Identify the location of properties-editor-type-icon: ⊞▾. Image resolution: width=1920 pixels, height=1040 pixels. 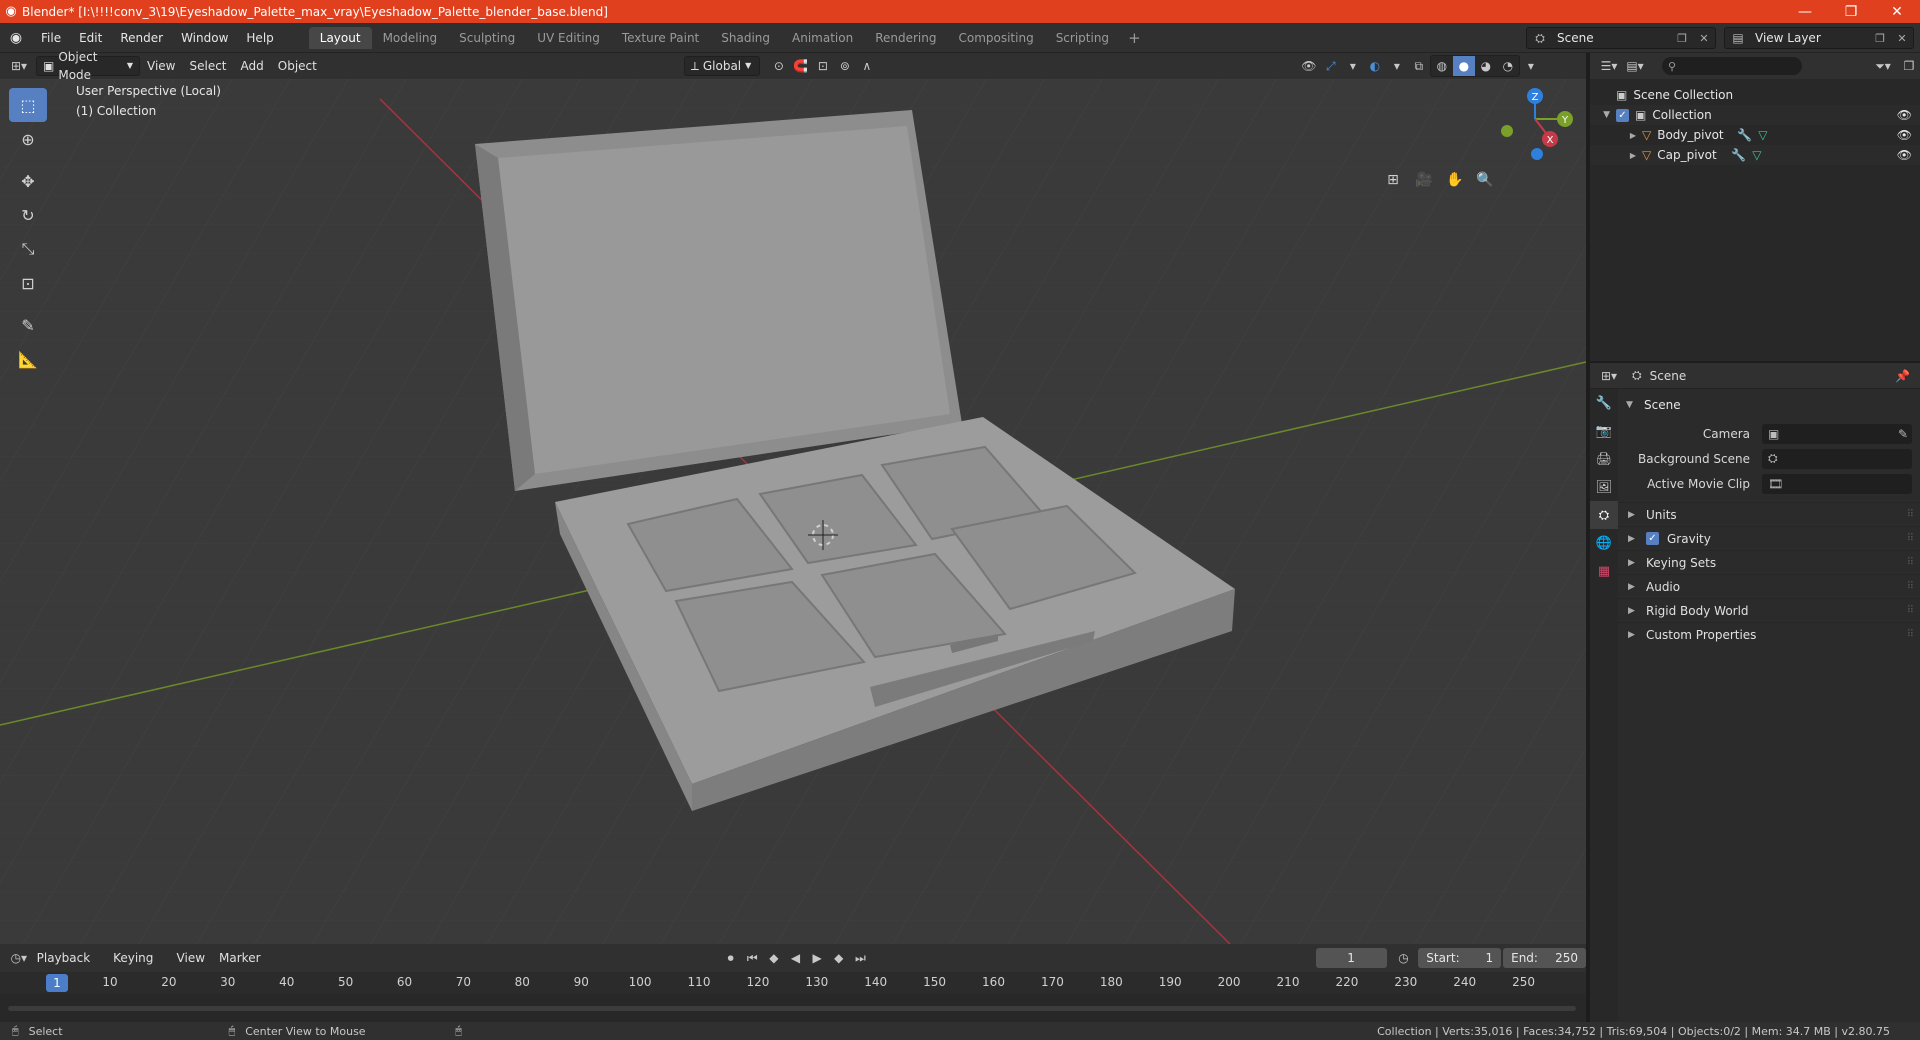
(1609, 376).